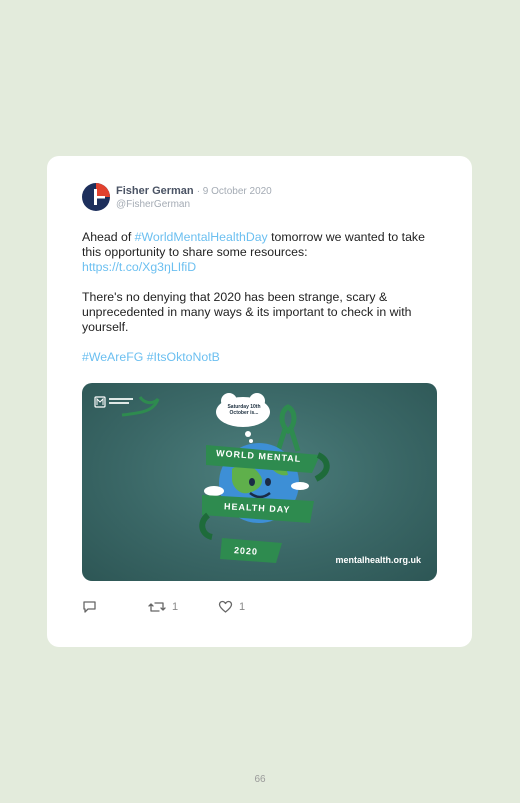 This screenshot has height=803, width=520. Describe the element at coordinates (112, 357) in the screenshot. I see `hashtag-link: #WeAreFG` at that location.